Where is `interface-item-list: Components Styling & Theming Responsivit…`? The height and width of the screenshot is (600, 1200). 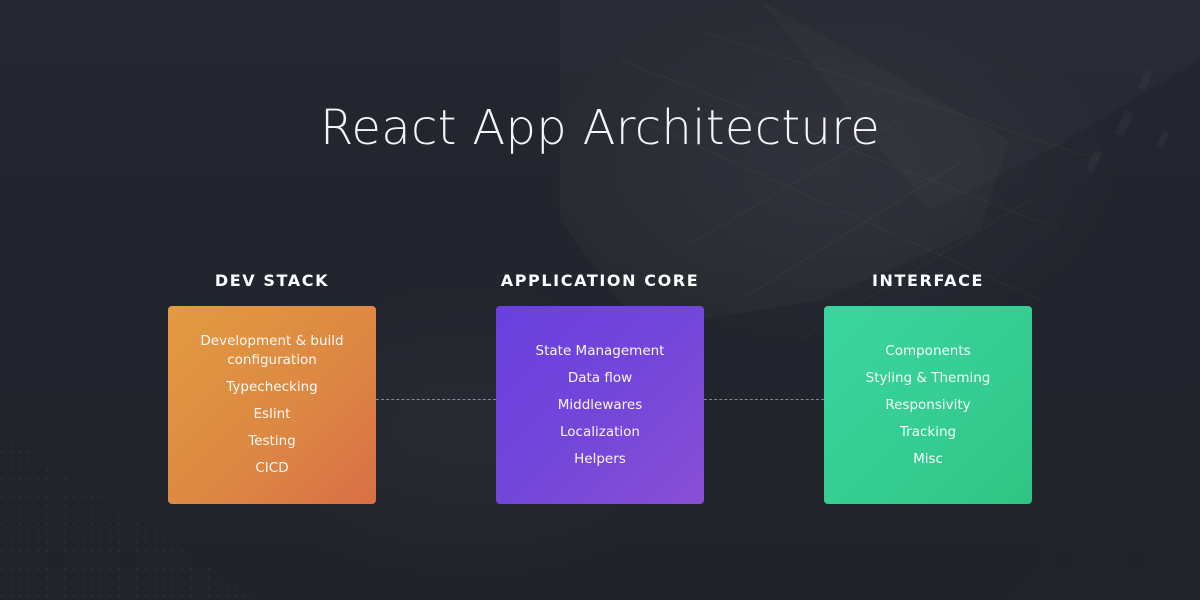
interface-item-list: Components Styling & Theming Responsivit… is located at coordinates (928, 405).